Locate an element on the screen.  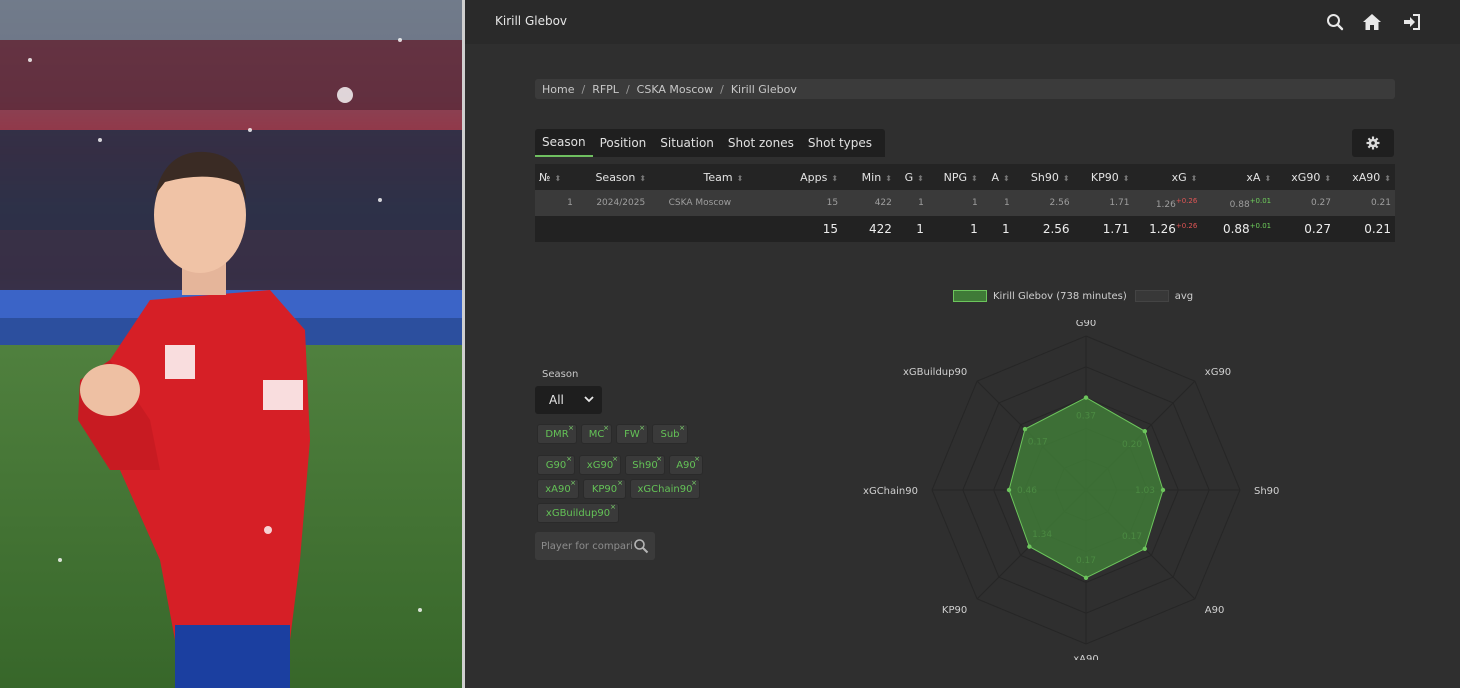
column-header-apps: Apps ⬍ is located at coordinates (812, 177).